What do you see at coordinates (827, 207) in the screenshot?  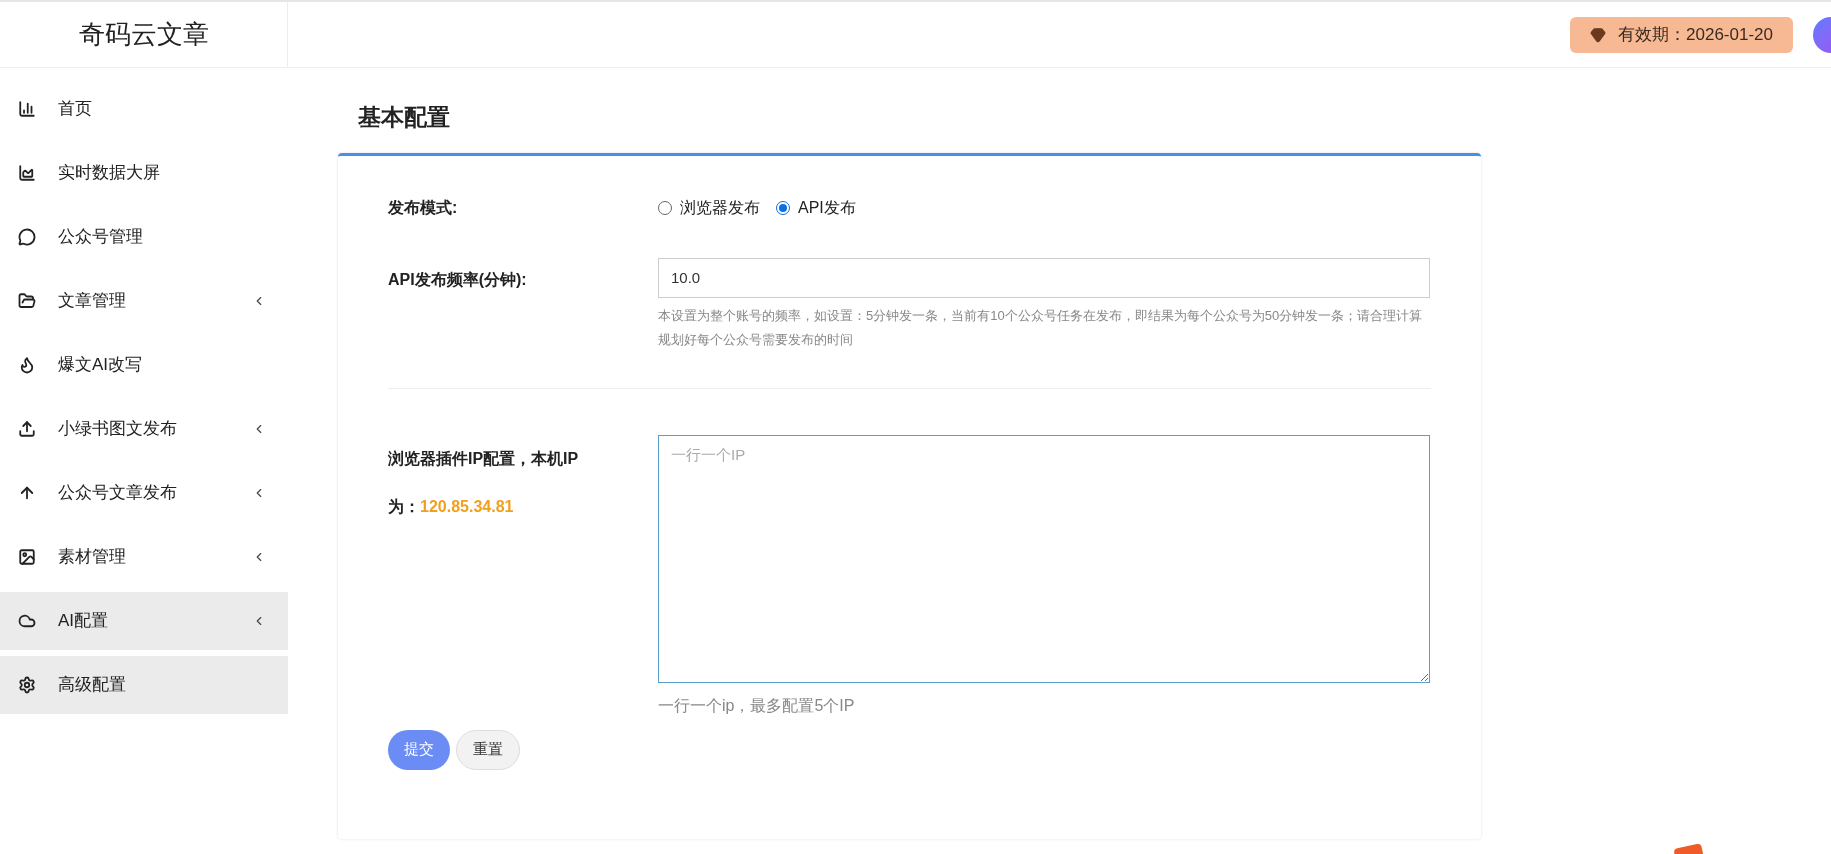 I see `radio-label: API发布` at bounding box center [827, 207].